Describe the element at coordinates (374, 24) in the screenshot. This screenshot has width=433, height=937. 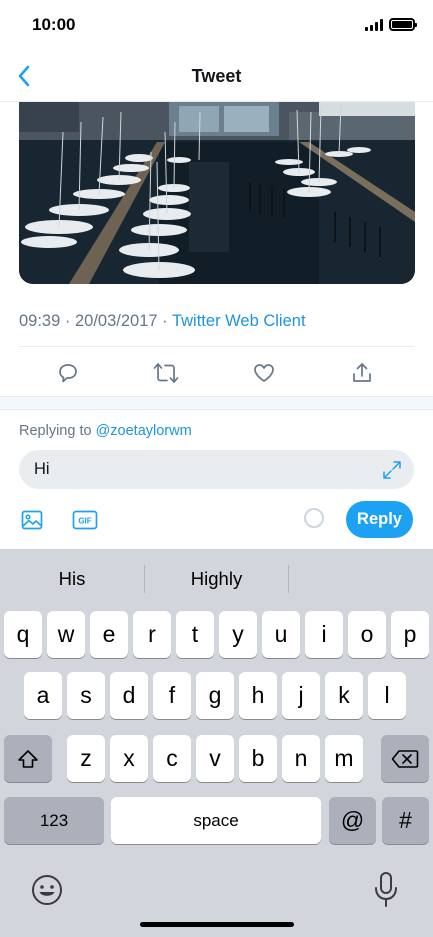
I see `cellular-signal-icon` at that location.